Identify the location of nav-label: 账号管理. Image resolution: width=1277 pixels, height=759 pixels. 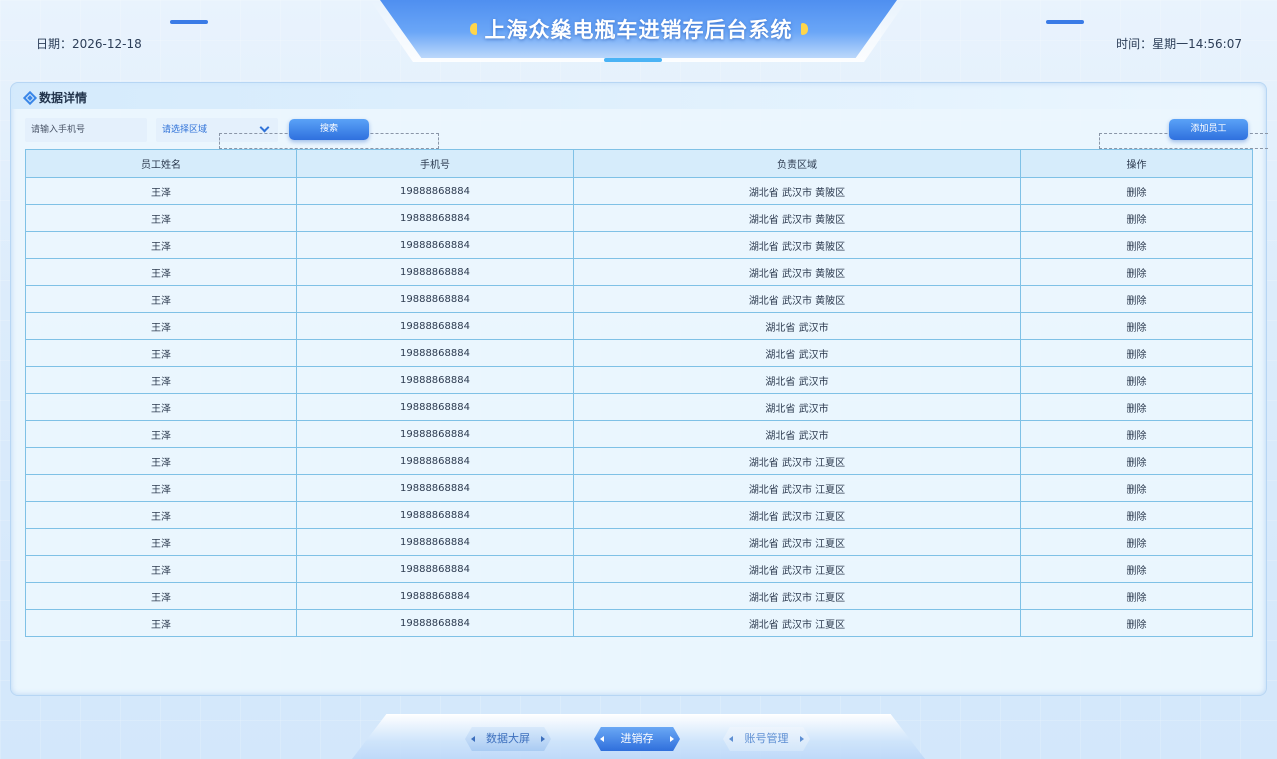
(766, 738).